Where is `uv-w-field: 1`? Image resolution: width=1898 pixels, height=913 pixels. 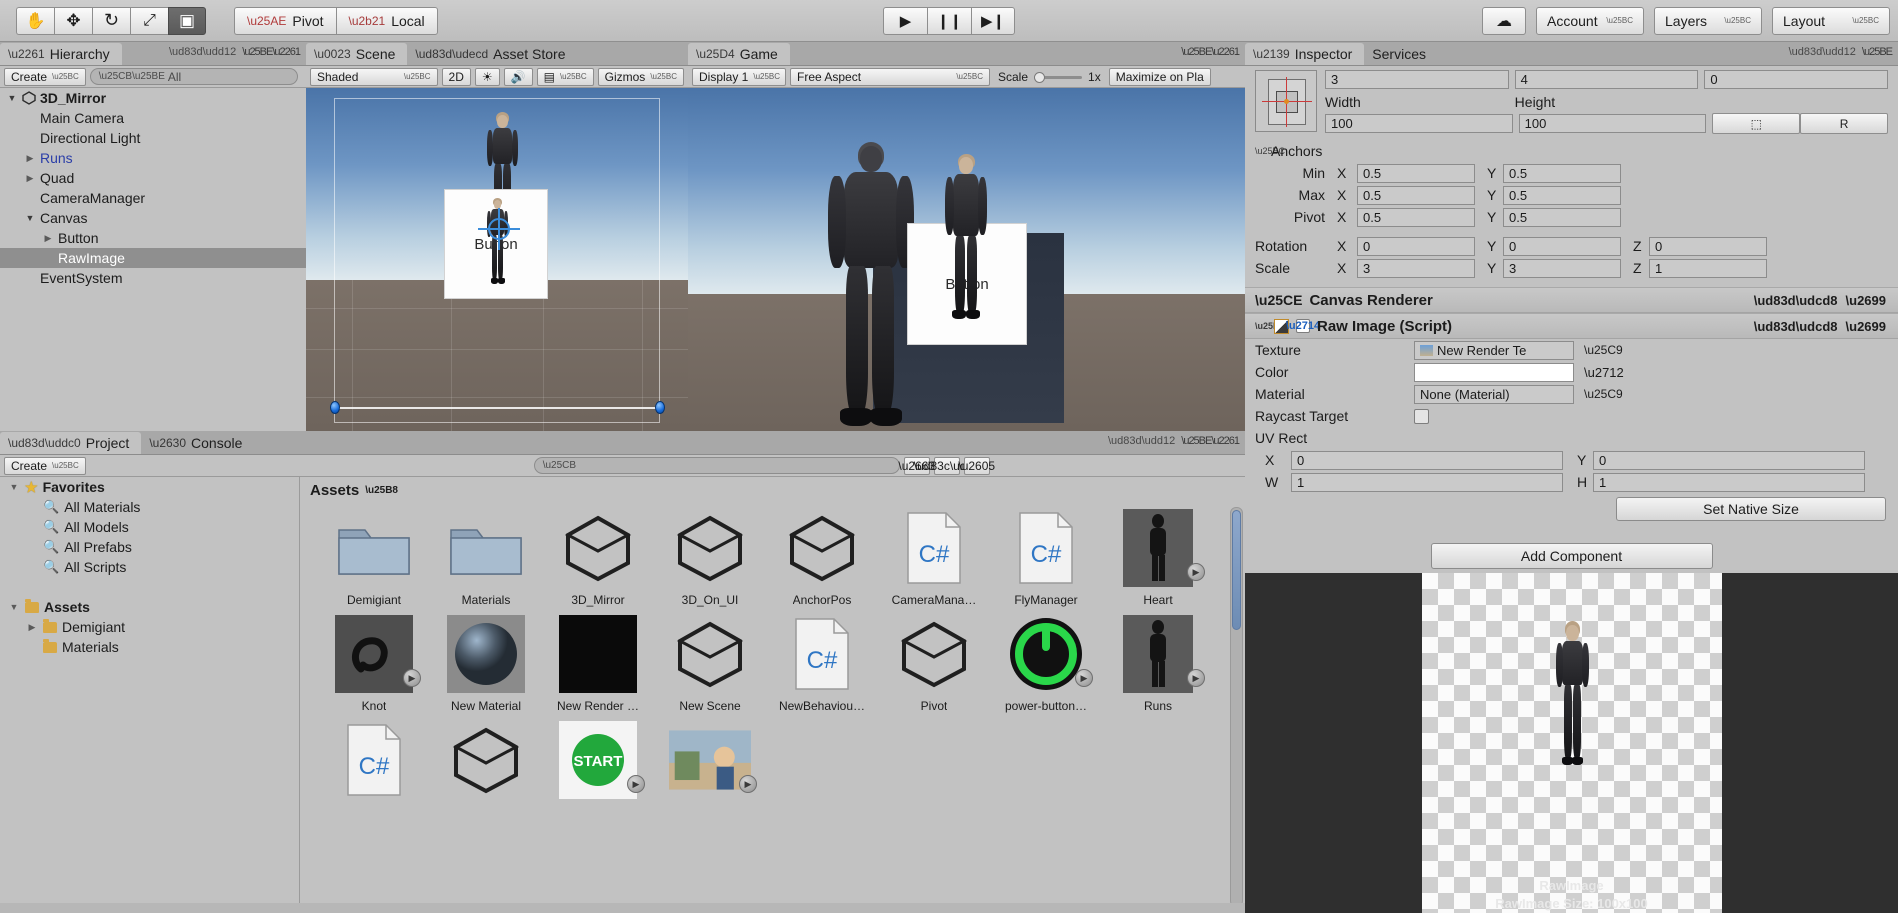 uv-w-field: 1 is located at coordinates (1427, 482).